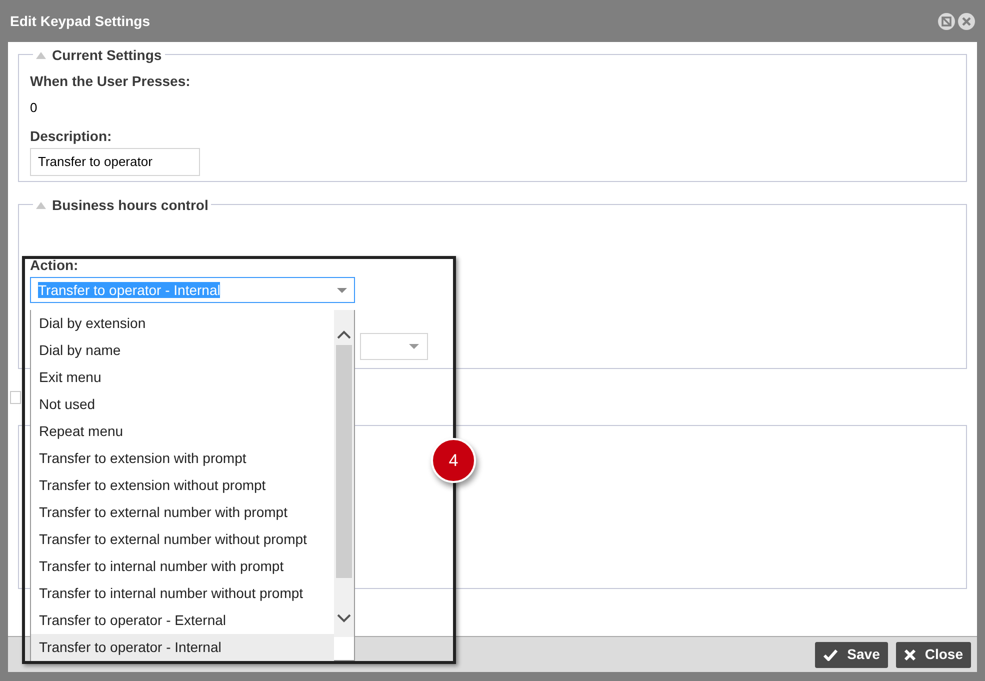  Describe the element at coordinates (966, 21) in the screenshot. I see `close-icon` at that location.